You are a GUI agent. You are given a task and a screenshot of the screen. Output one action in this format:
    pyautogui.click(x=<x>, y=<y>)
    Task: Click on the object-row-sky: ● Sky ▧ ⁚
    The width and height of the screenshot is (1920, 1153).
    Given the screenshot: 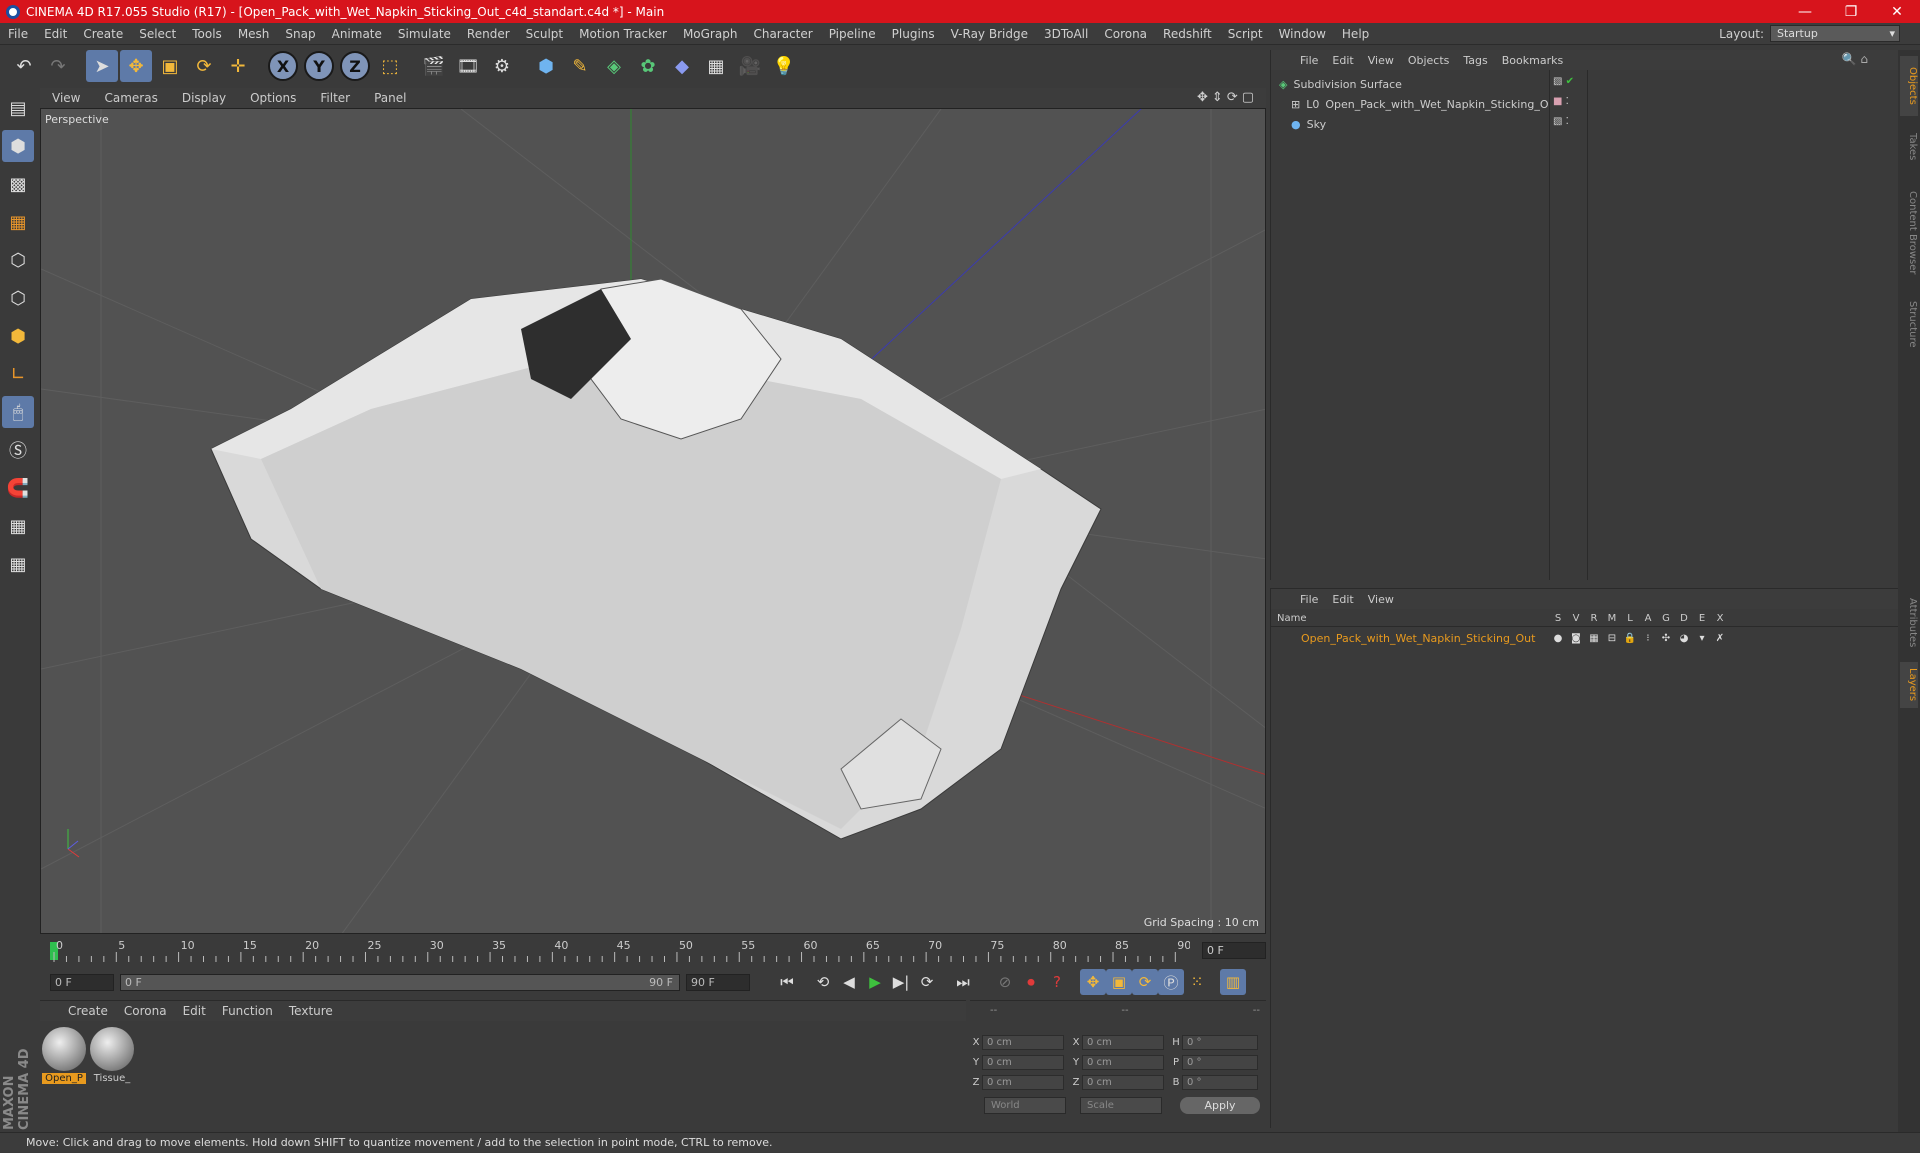 What is the action you would take?
    pyautogui.click(x=1585, y=124)
    